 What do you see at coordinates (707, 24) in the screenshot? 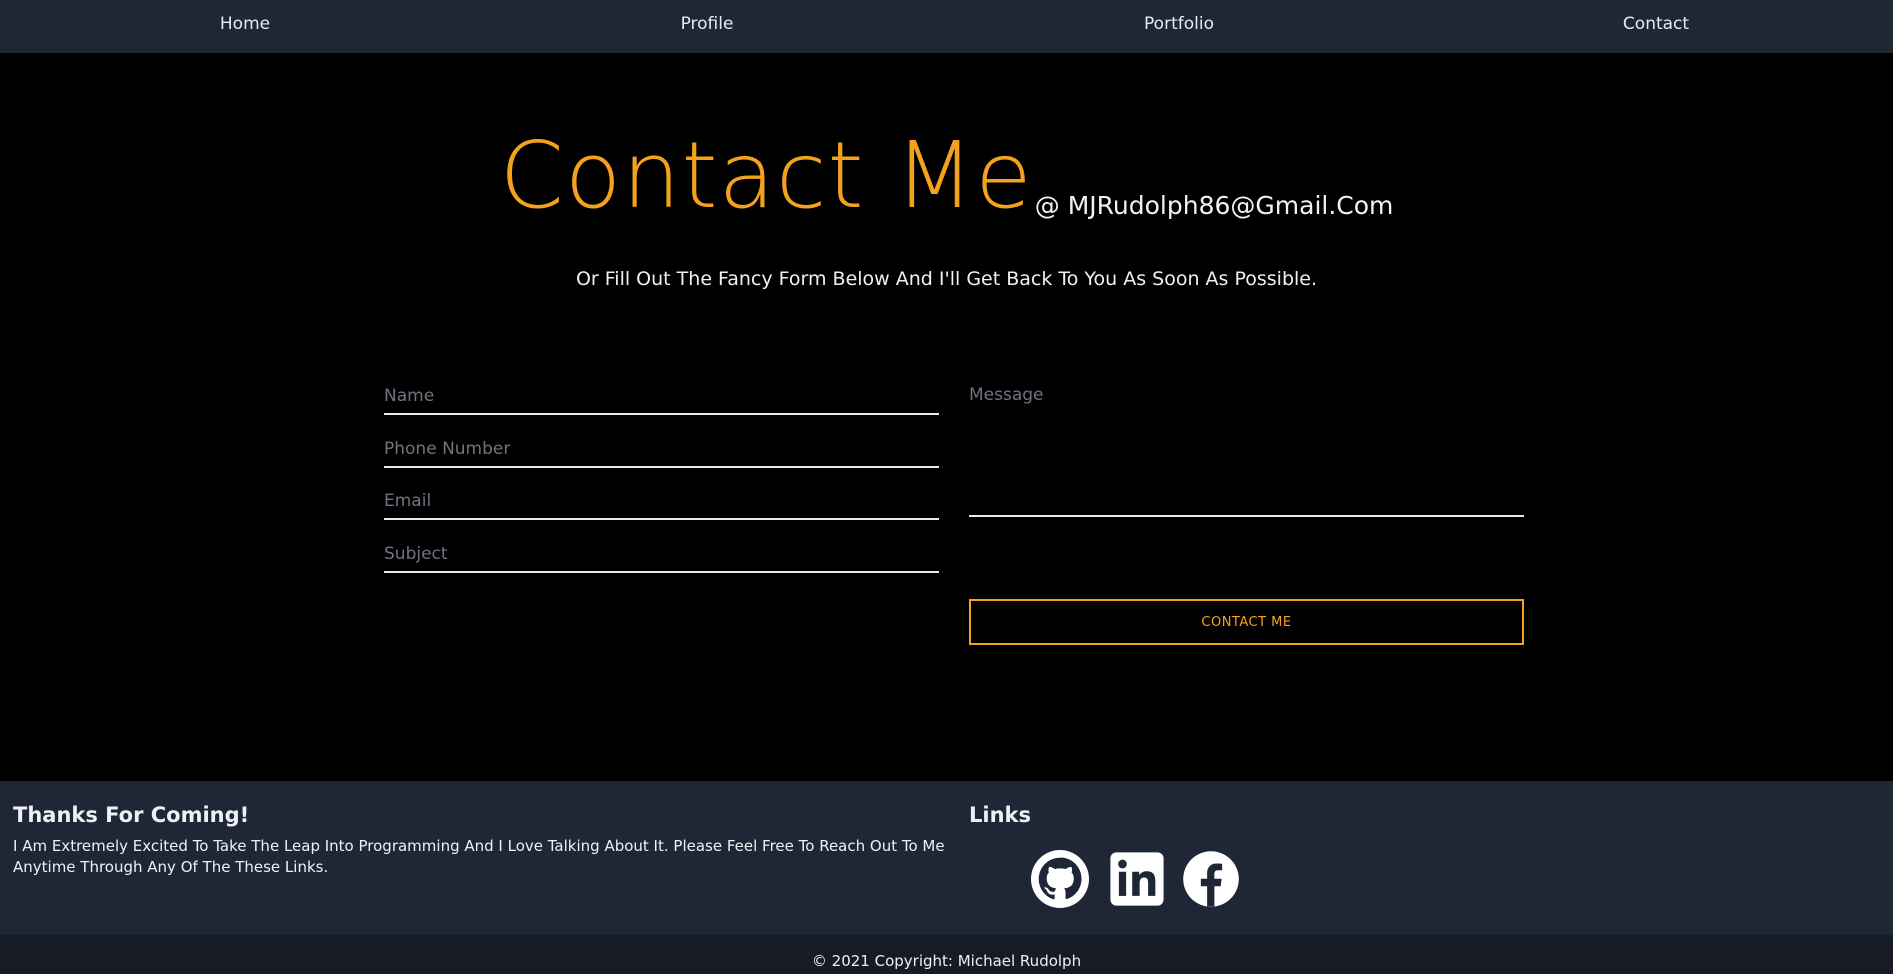
I see `nav-profile-link: Profile` at bounding box center [707, 24].